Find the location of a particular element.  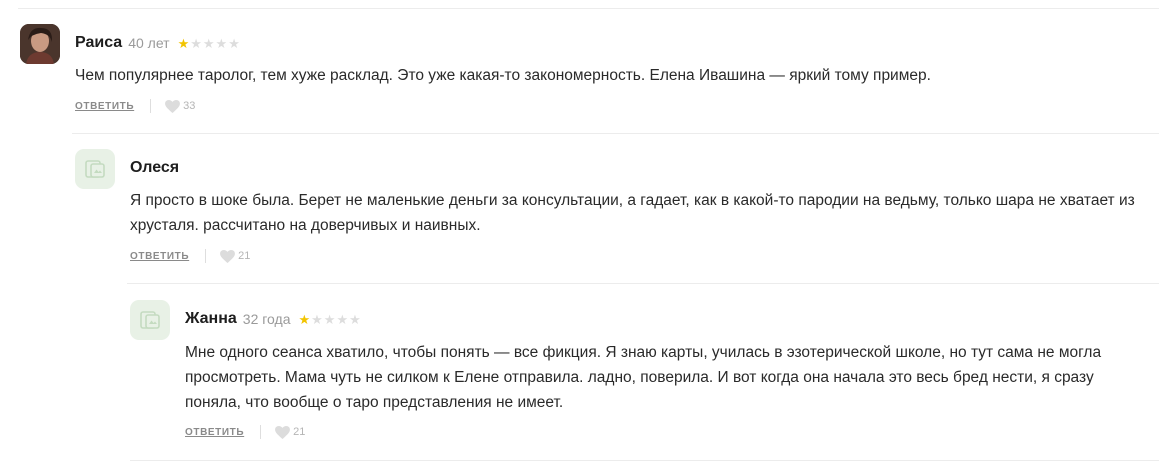

user-photo-icon is located at coordinates (40, 44).